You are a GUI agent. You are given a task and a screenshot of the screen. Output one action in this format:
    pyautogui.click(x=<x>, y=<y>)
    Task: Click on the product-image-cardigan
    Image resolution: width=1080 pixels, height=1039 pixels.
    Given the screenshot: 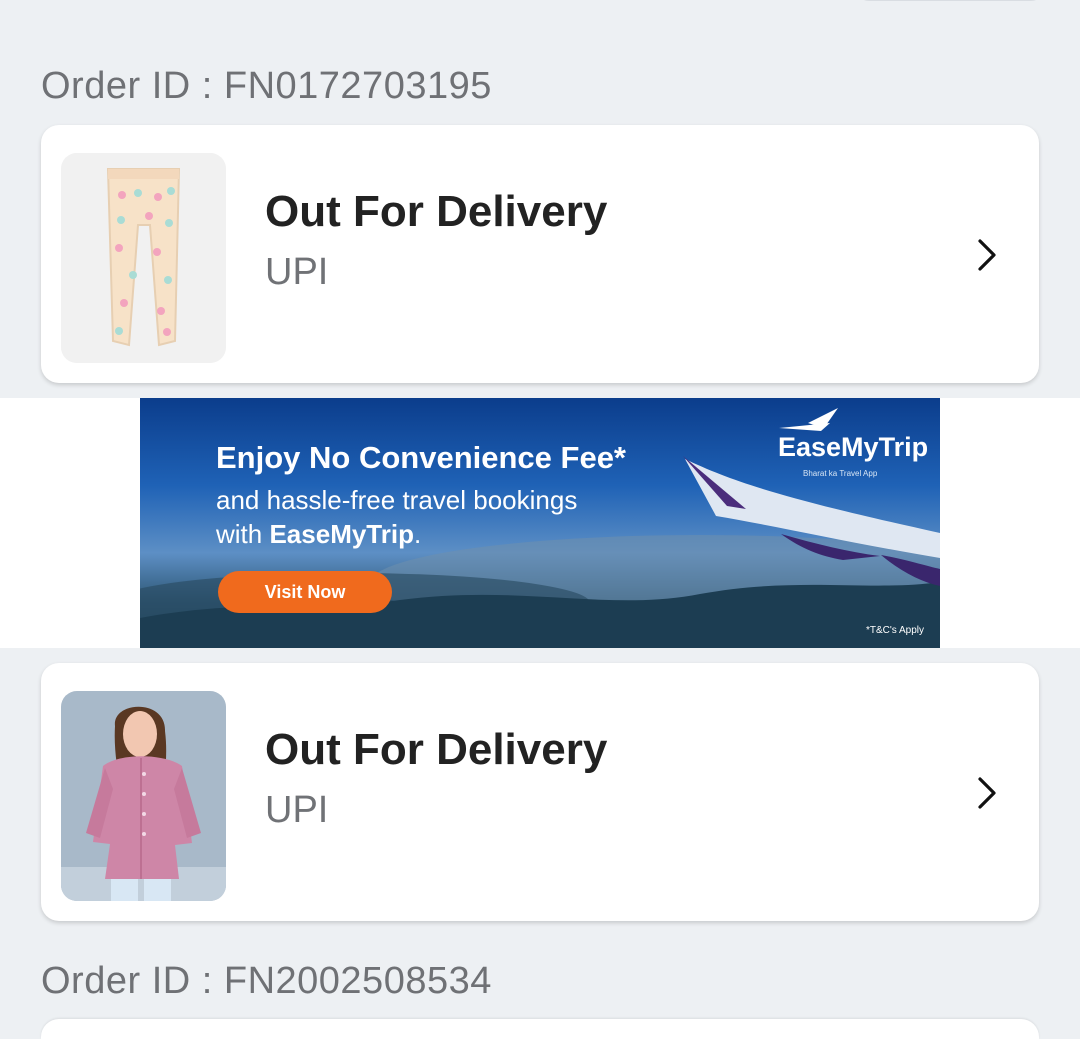 What is the action you would take?
    pyautogui.click(x=143, y=796)
    